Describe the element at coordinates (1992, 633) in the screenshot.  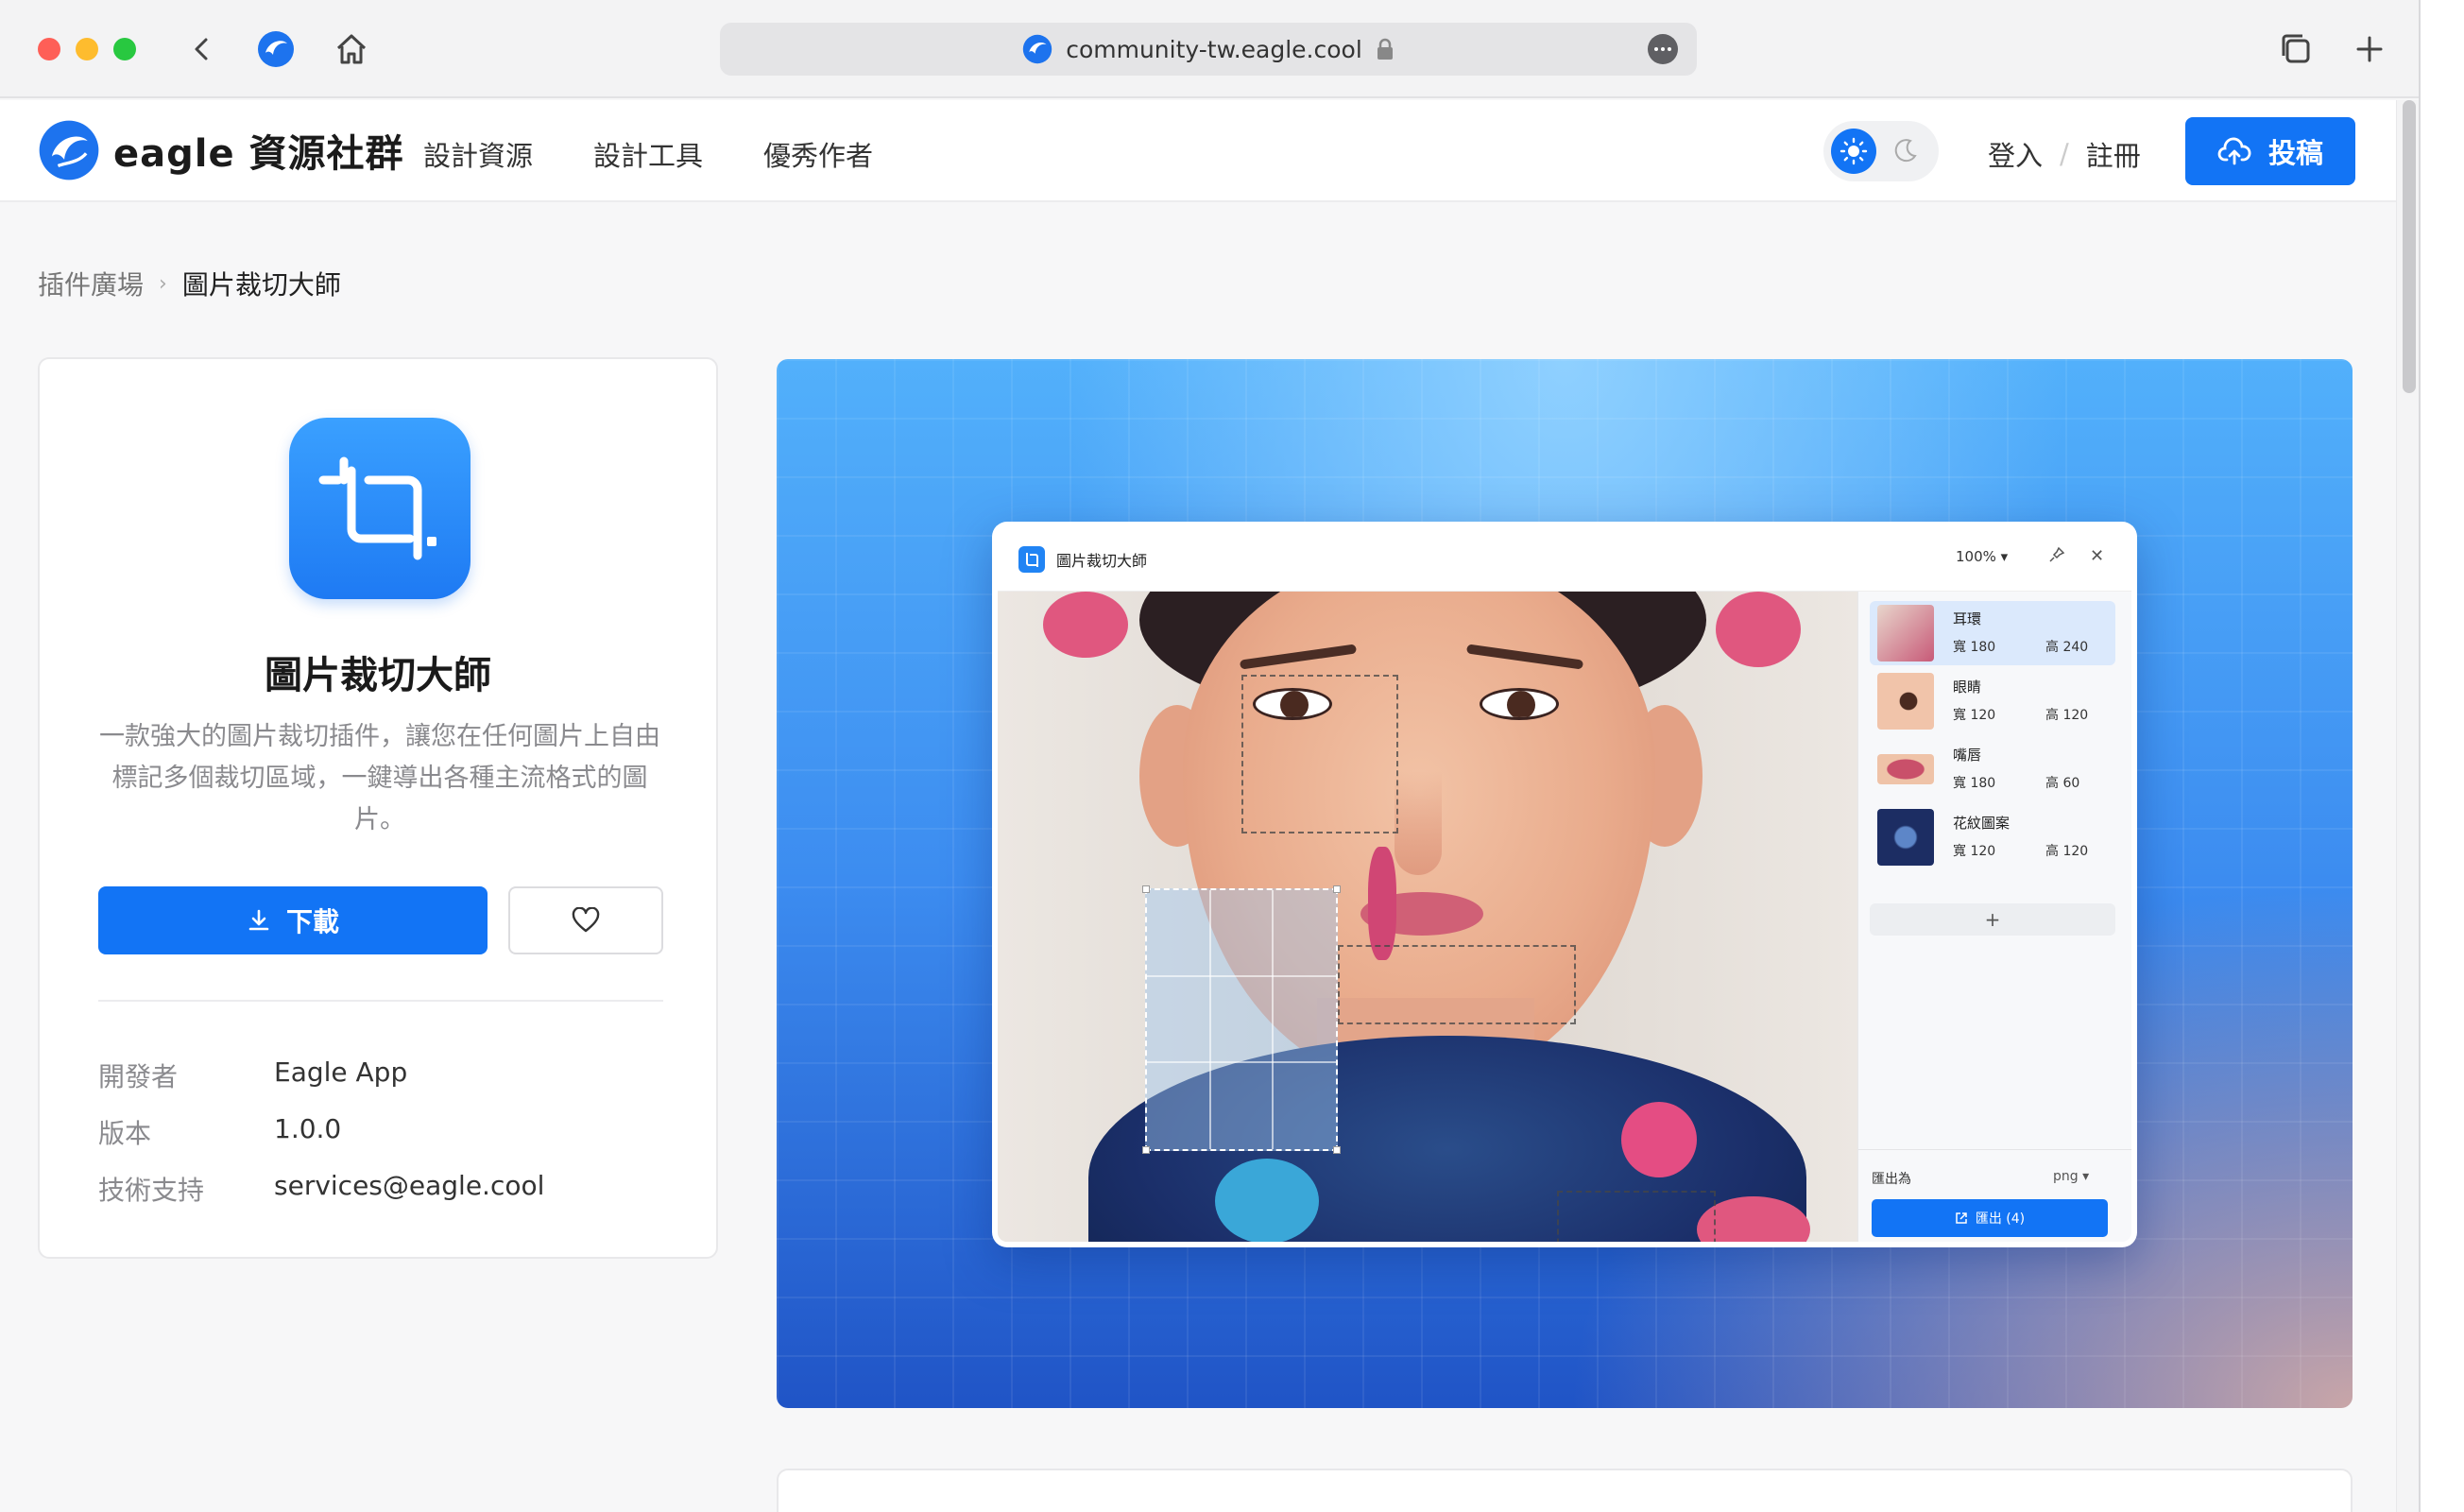
I see `crop-list-item: 耳環 寬 180 高 240` at that location.